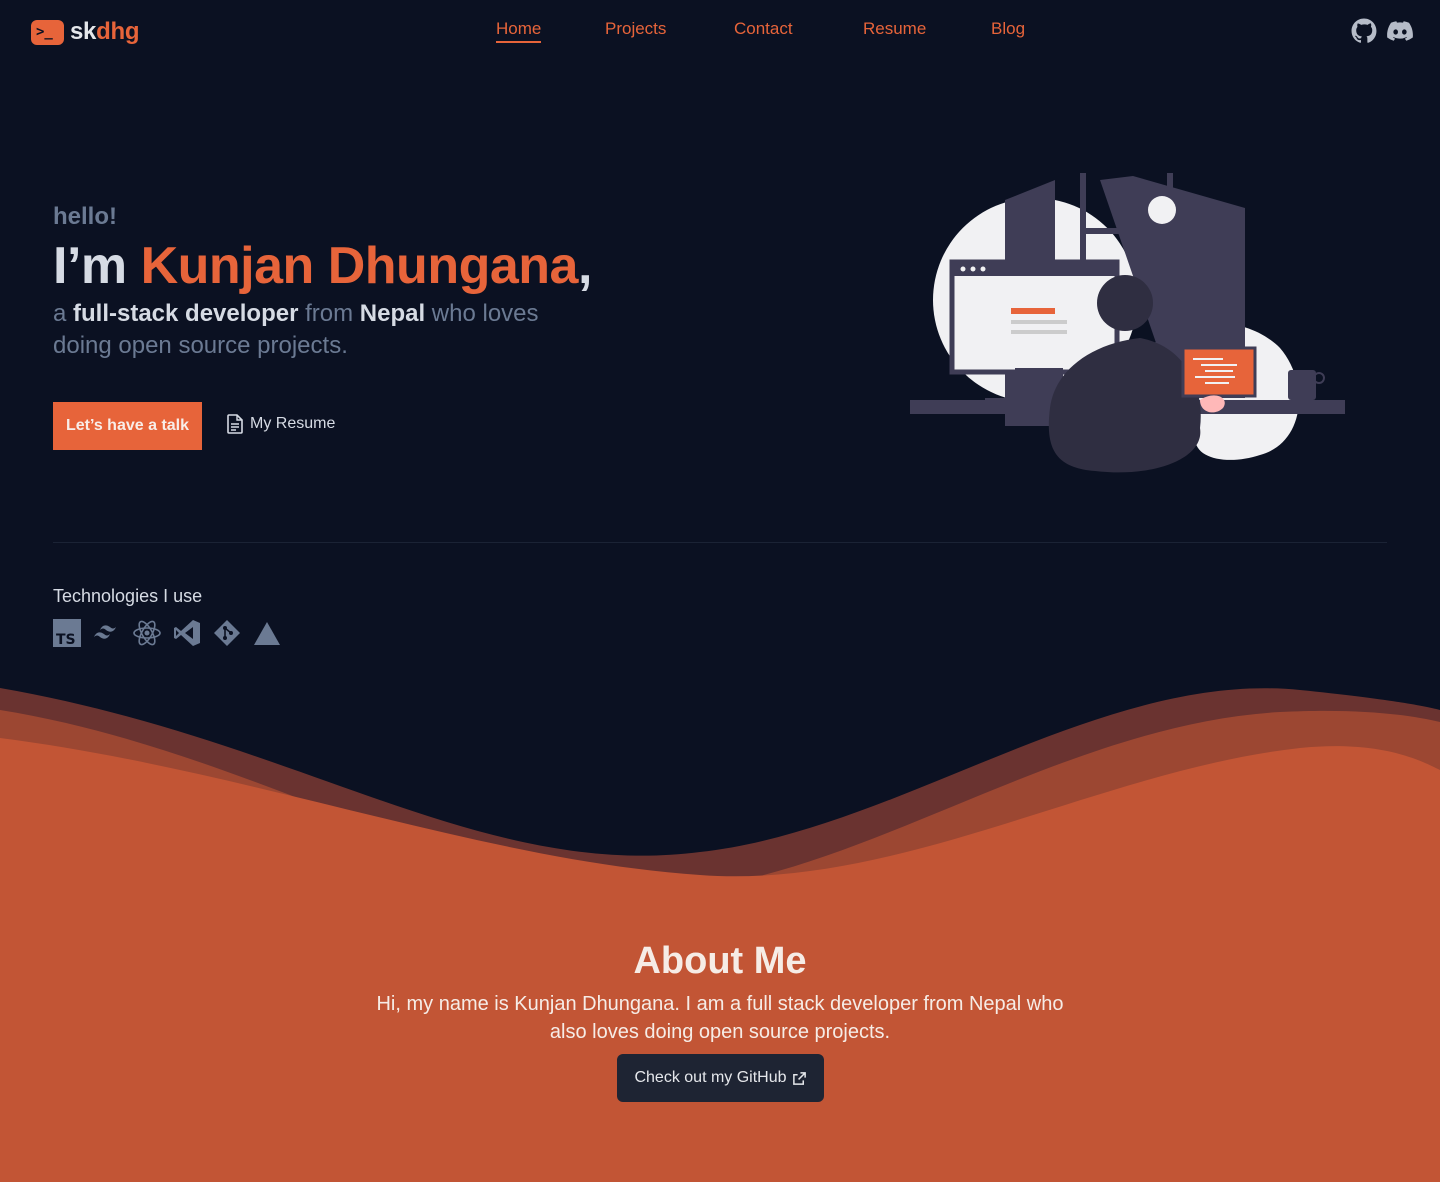 This screenshot has height=1182, width=1440. I want to click on section-divider, so click(720, 542).